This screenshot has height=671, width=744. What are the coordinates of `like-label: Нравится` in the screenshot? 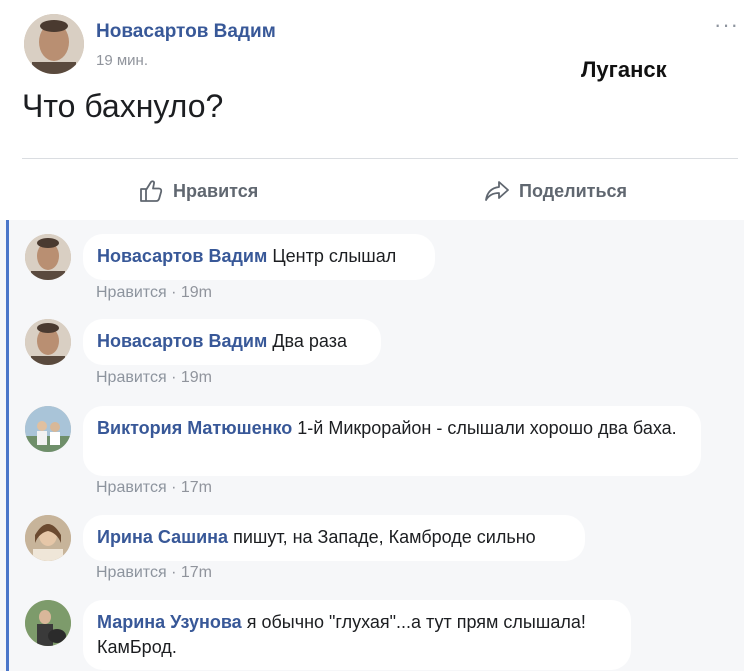 It's located at (216, 190).